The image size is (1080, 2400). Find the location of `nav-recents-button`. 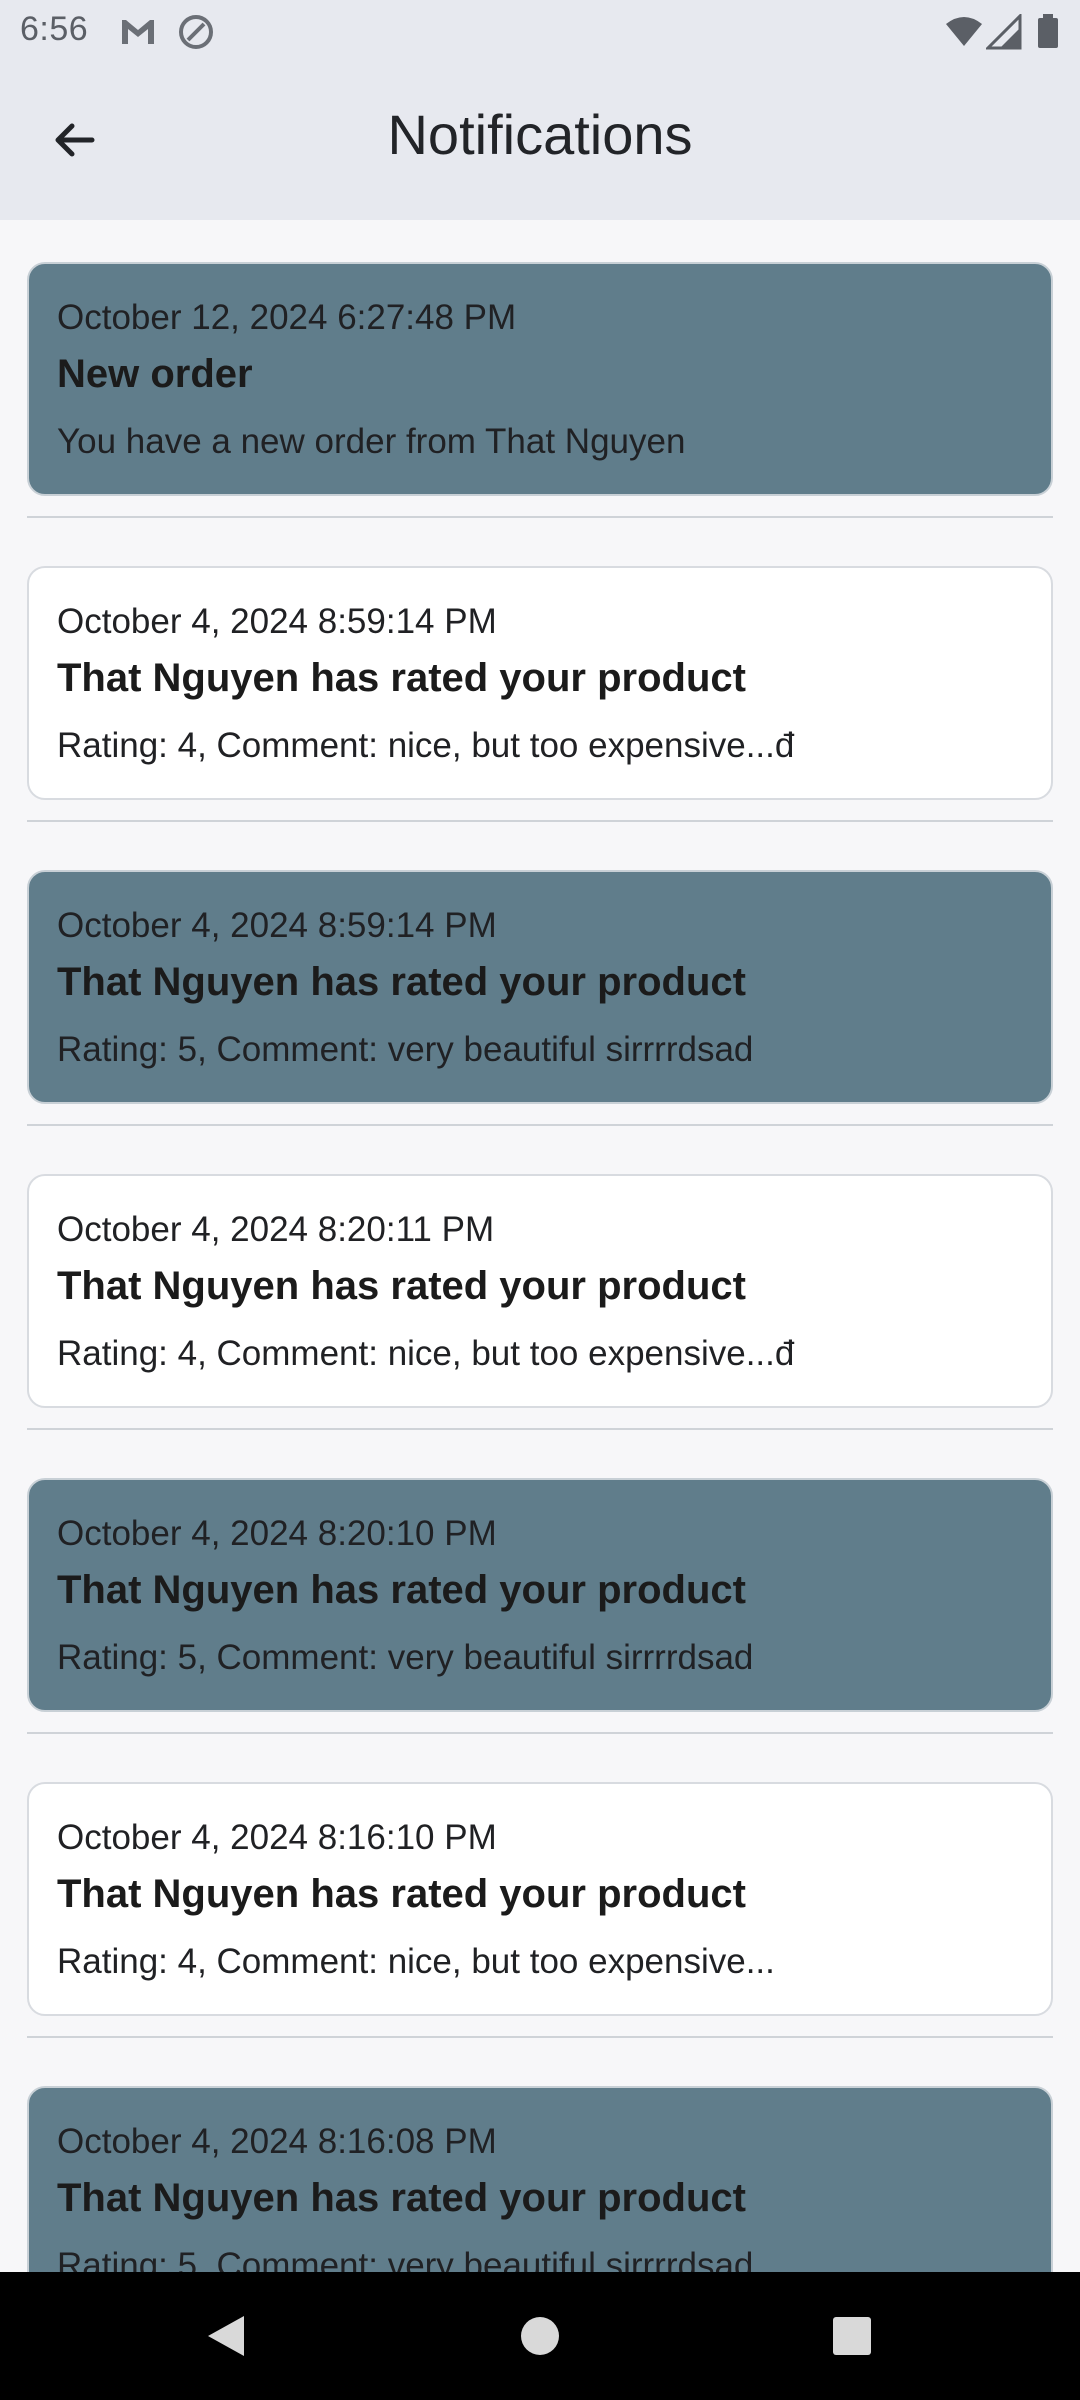

nav-recents-button is located at coordinates (852, 2336).